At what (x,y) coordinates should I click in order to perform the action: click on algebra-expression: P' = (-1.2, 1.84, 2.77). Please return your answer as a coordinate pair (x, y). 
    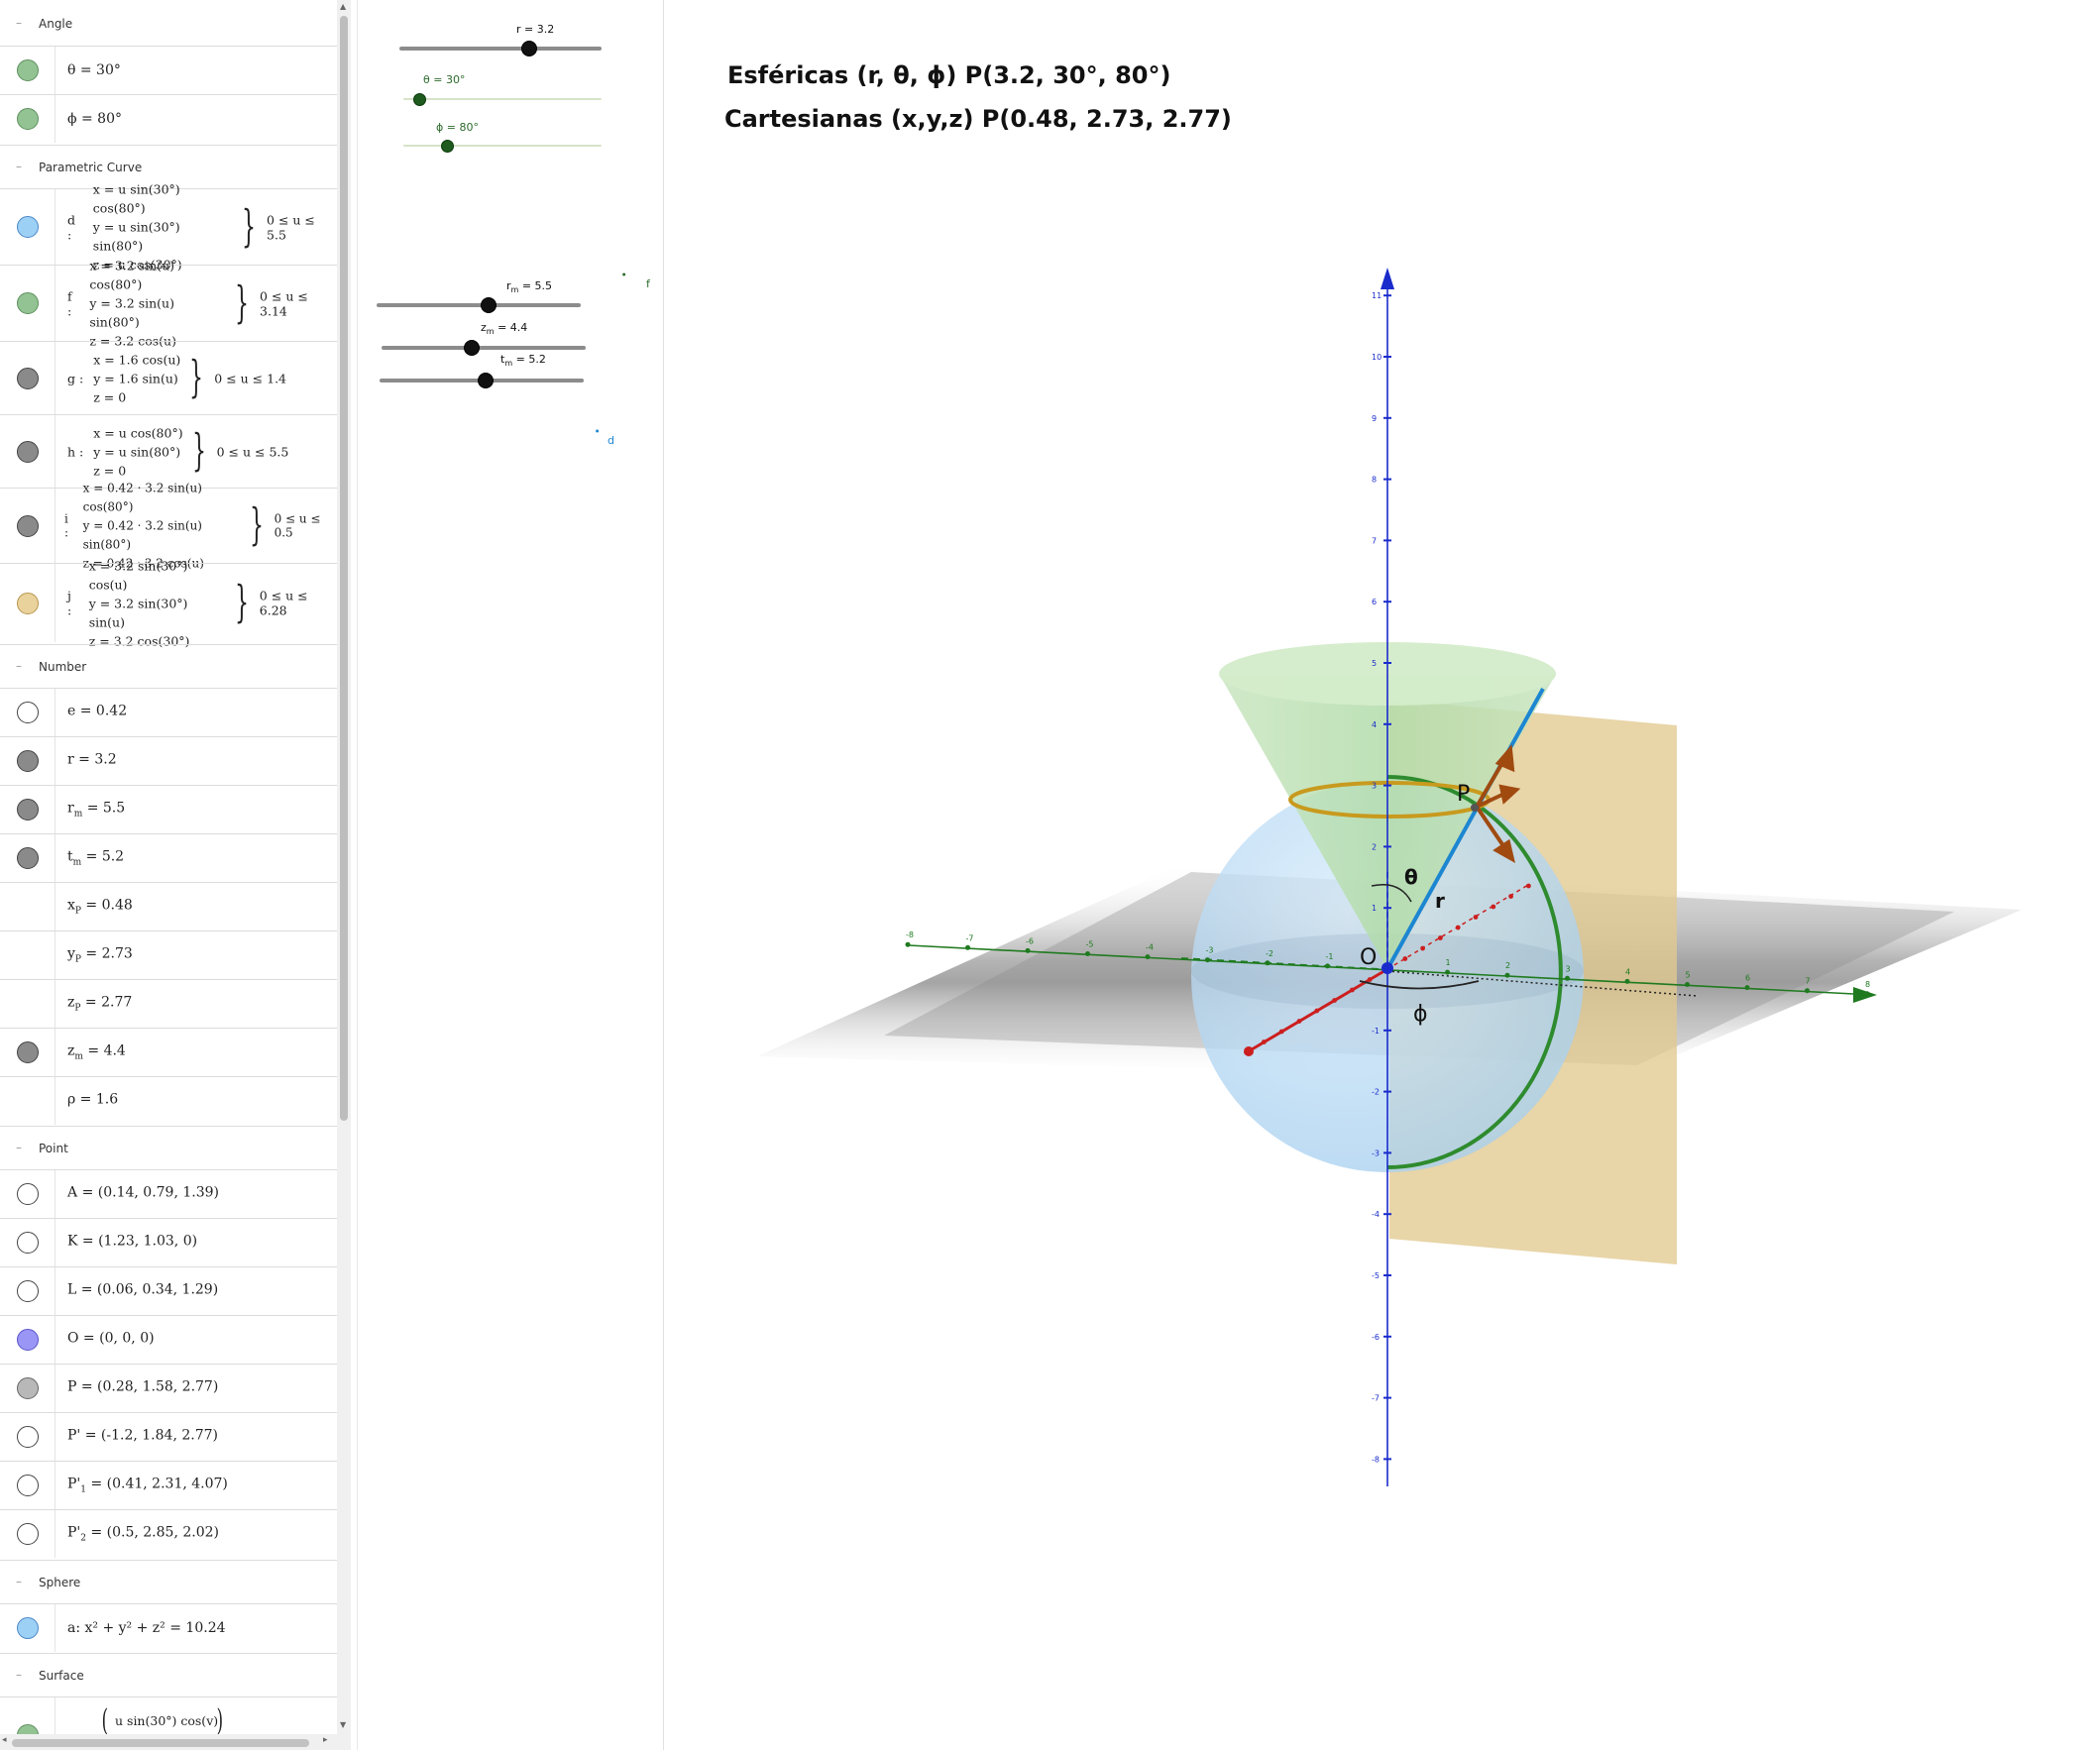
    Looking at the image, I should click on (142, 1437).